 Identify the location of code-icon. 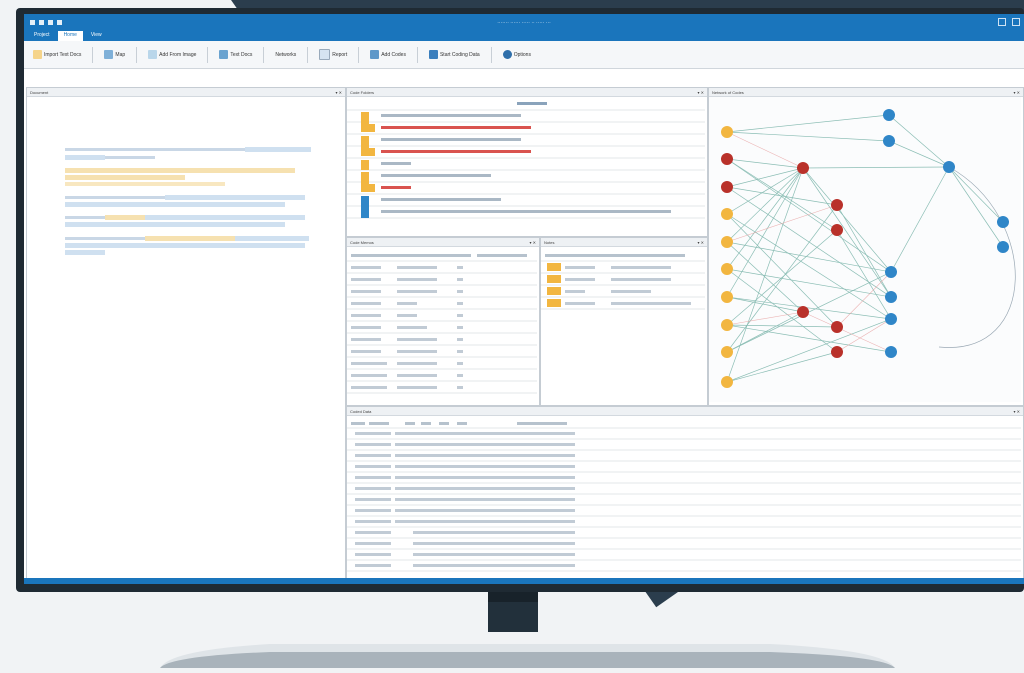
(375, 54).